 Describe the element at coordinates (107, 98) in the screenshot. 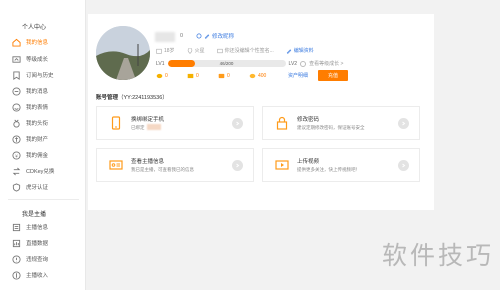

I see `account-title: 账号管理` at that location.